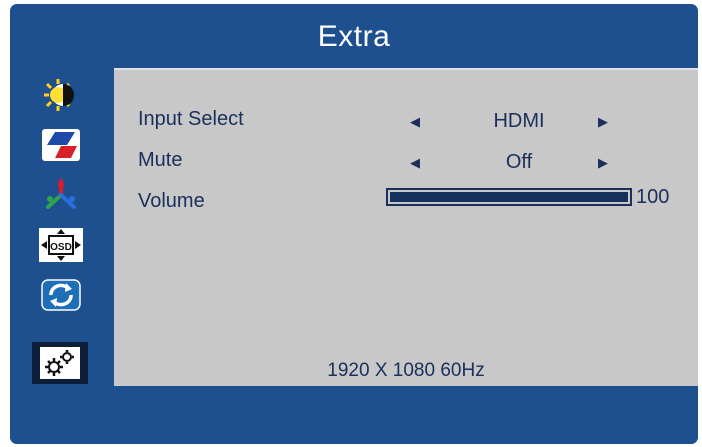 Image resolution: width=702 pixels, height=447 pixels. I want to click on resolution-info: 1920 X 1080 60Hz, so click(406, 370).